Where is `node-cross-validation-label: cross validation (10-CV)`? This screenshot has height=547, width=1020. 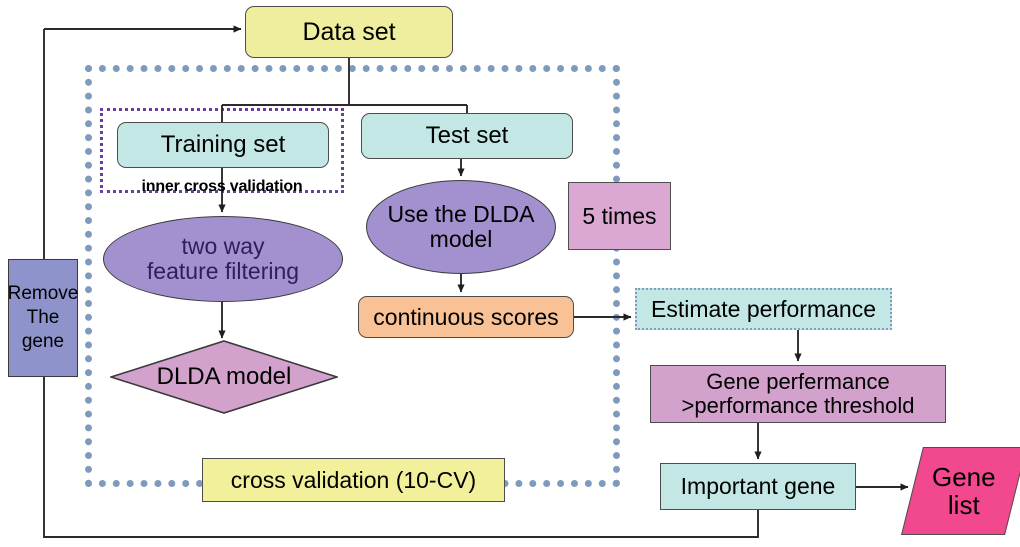
node-cross-validation-label: cross validation (10-CV) is located at coordinates (353, 479).